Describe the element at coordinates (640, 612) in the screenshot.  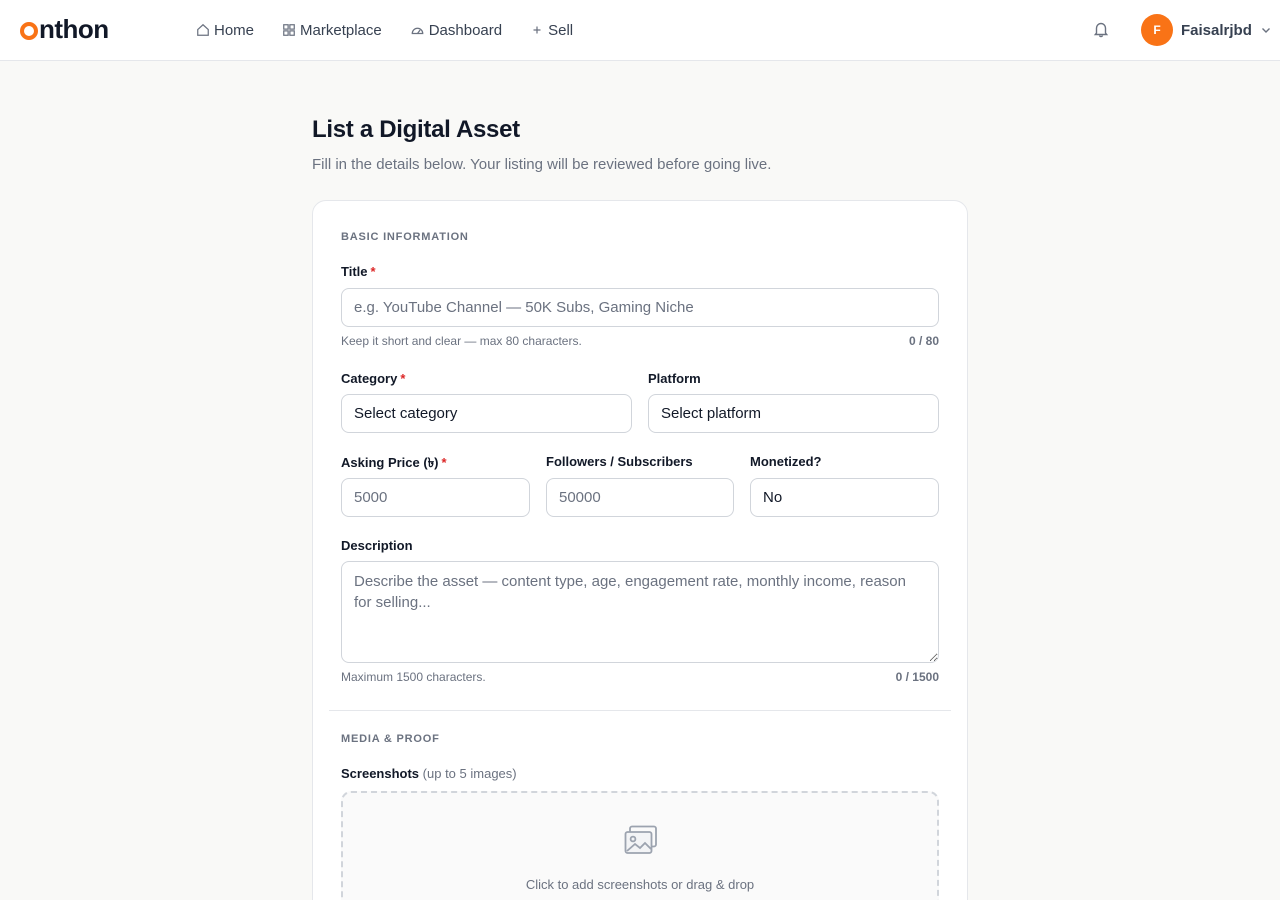
I see `description-textarea` at that location.